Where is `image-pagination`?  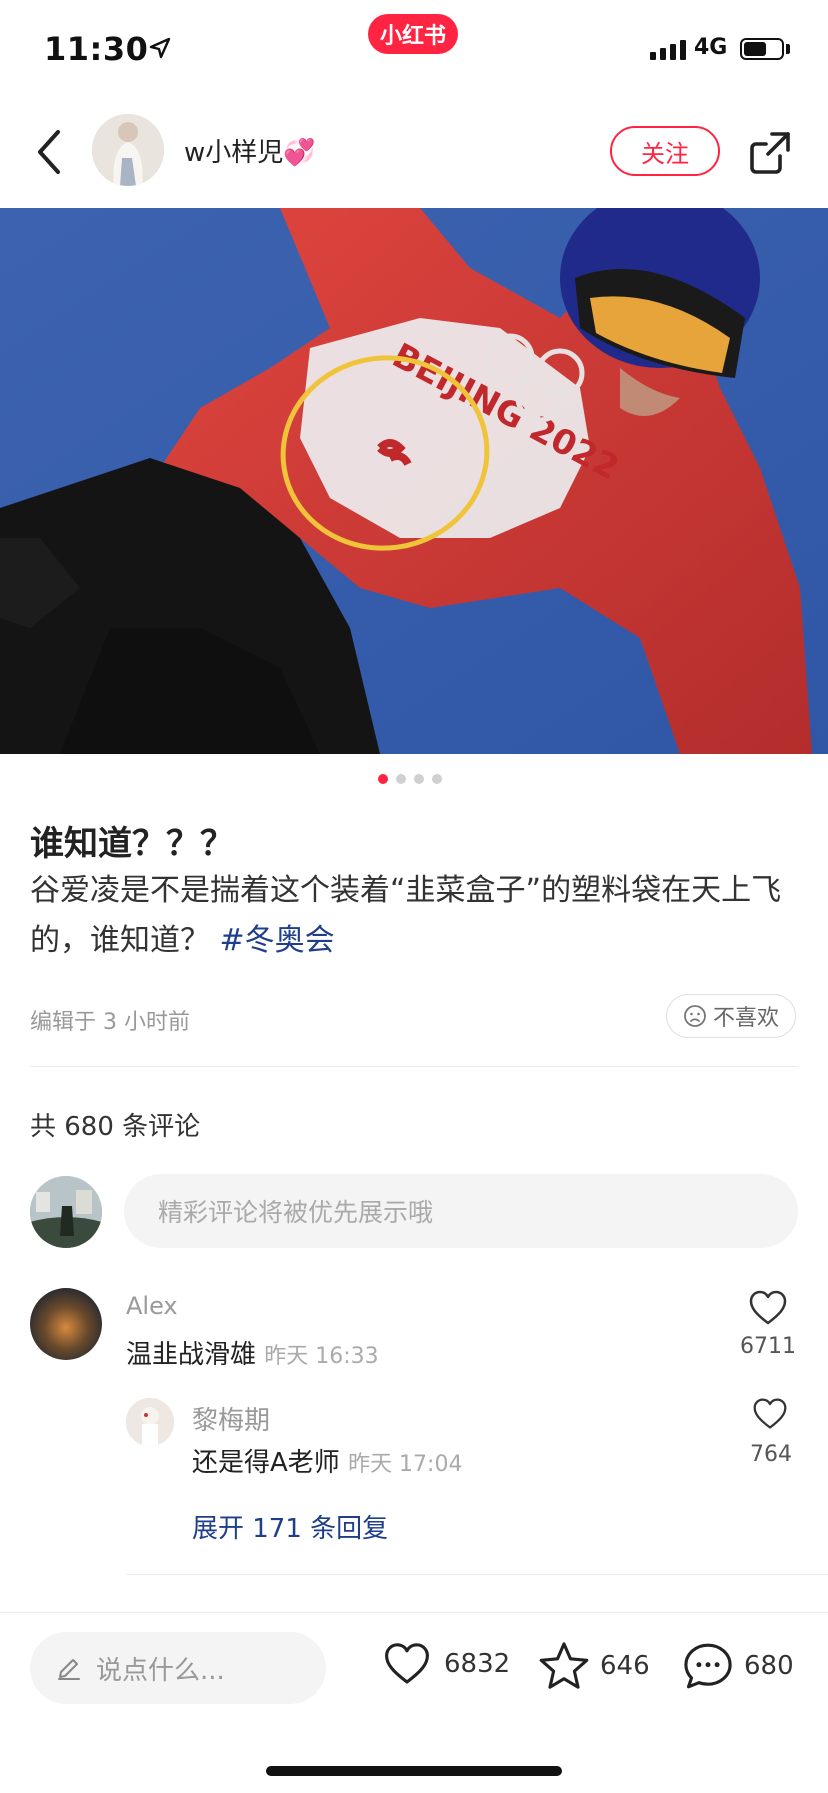 image-pagination is located at coordinates (410, 779).